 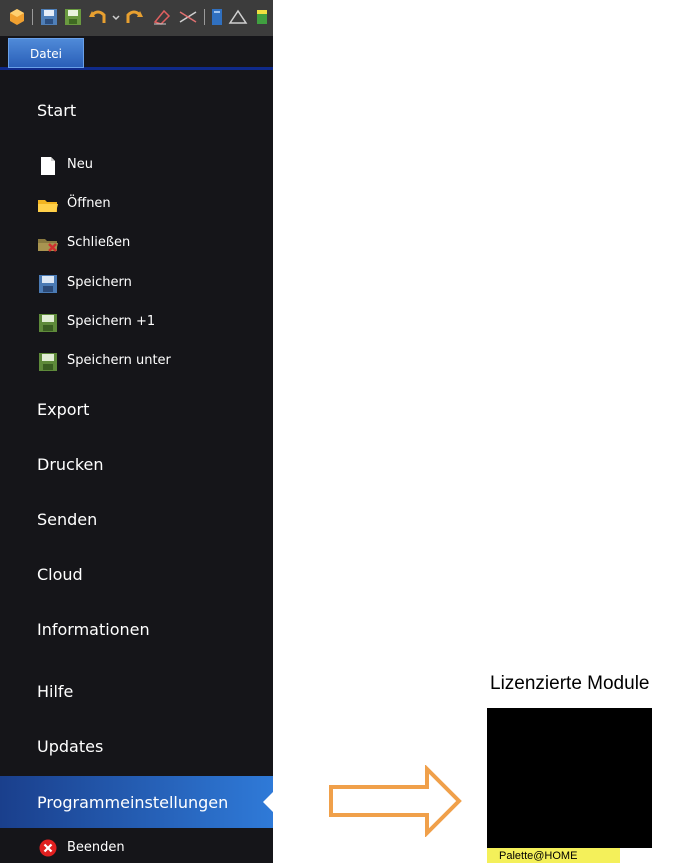 What do you see at coordinates (80, 164) in the screenshot?
I see `menu-neu-label: Neu` at bounding box center [80, 164].